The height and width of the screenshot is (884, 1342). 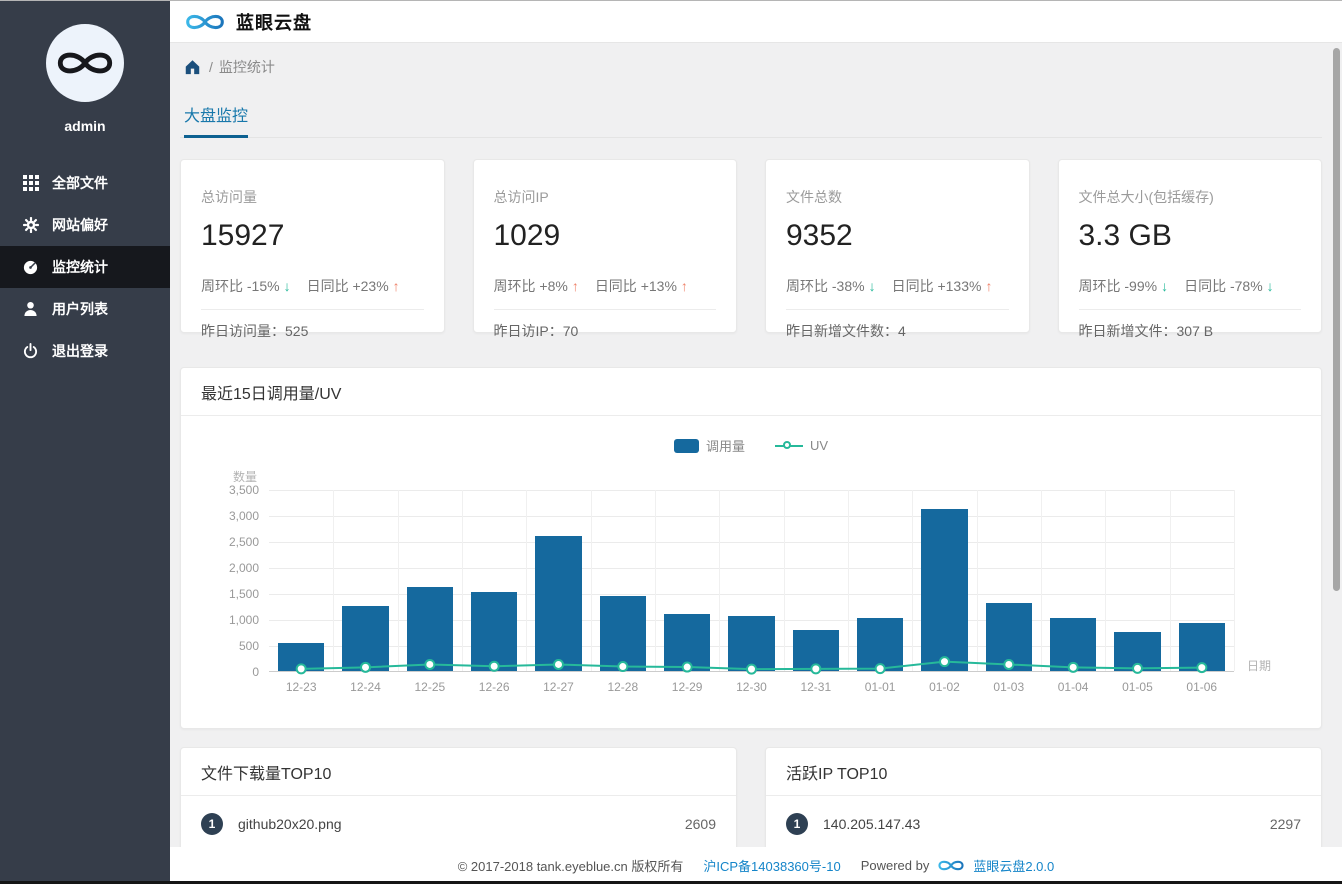 I want to click on sidebar-item-0: 全部文件, so click(x=85, y=183).